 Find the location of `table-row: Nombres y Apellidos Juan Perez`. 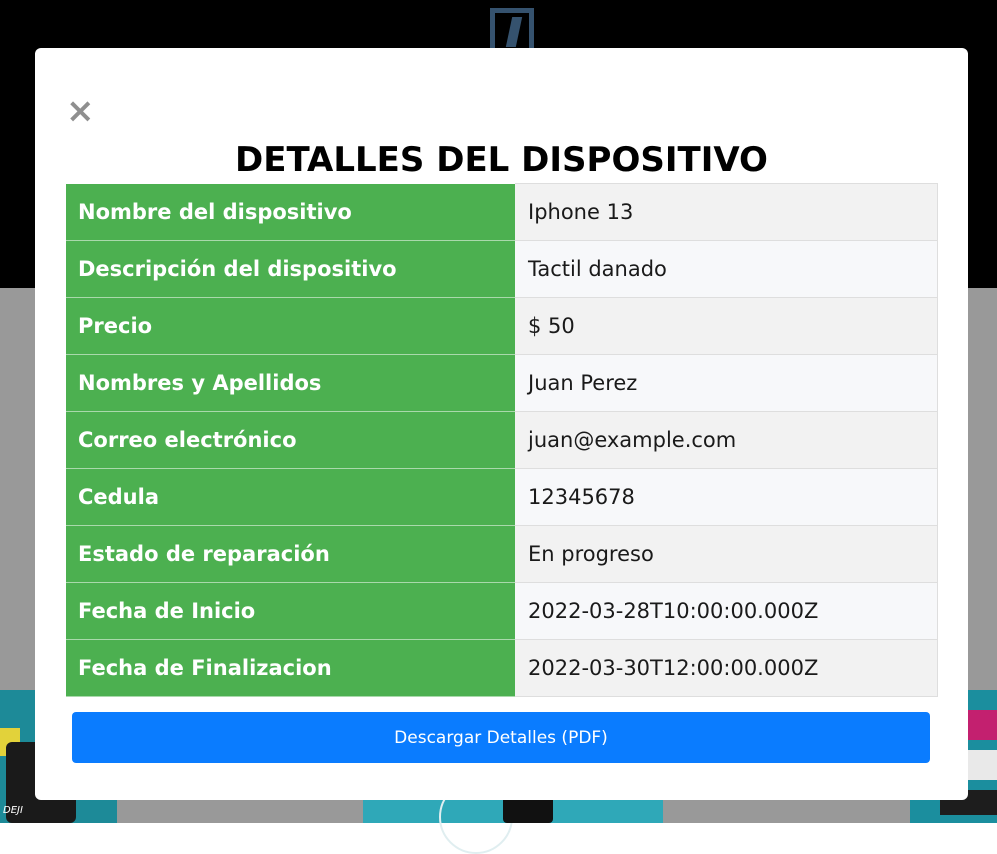

table-row: Nombres y Apellidos Juan Perez is located at coordinates (502, 383).